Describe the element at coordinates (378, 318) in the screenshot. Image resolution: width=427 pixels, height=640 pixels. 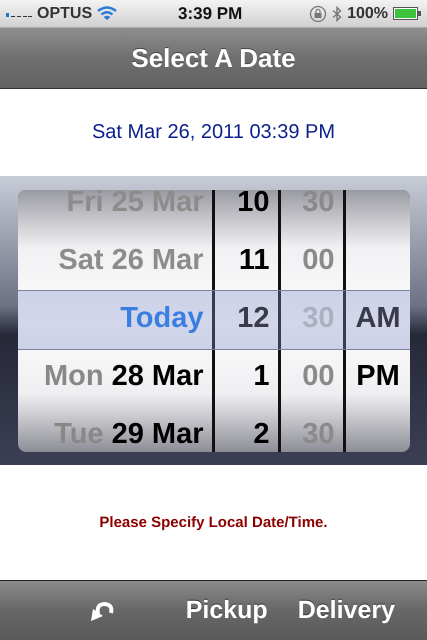
I see `picker-period: AM` at that location.